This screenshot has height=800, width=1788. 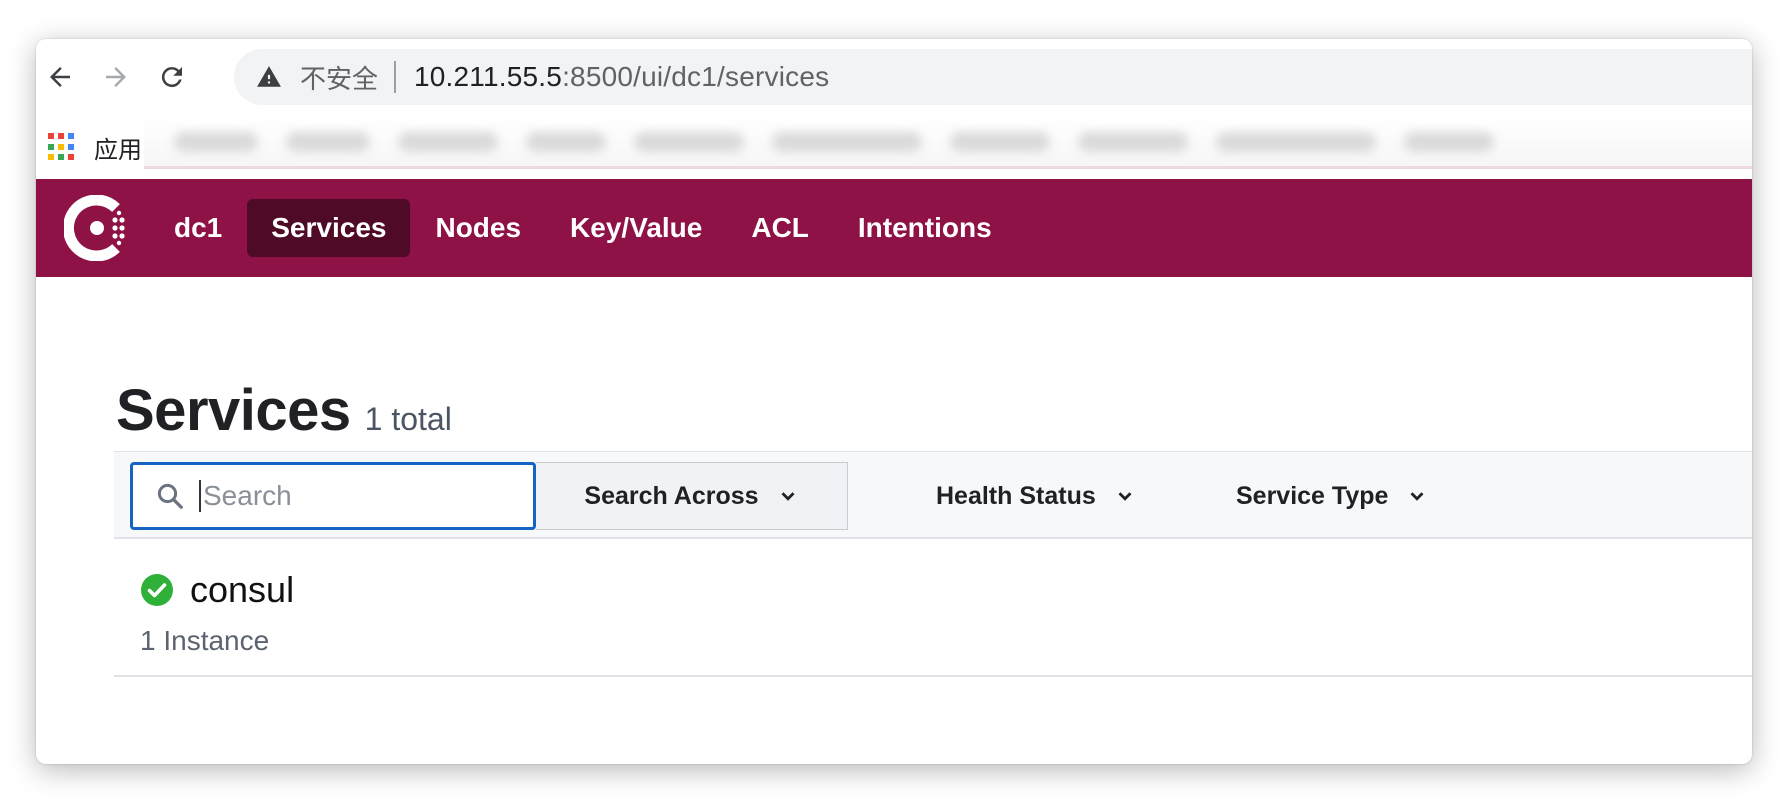 I want to click on search-input, so click(x=349, y=496).